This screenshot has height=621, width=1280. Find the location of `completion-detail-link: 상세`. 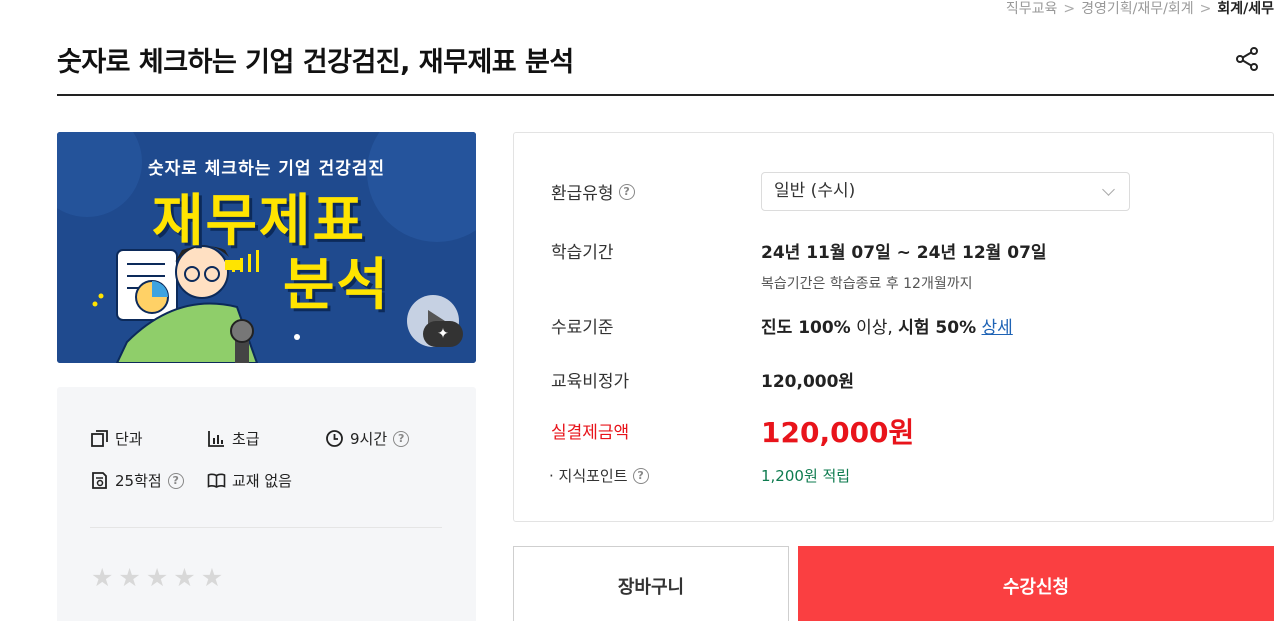

completion-detail-link: 상세 is located at coordinates (997, 328).